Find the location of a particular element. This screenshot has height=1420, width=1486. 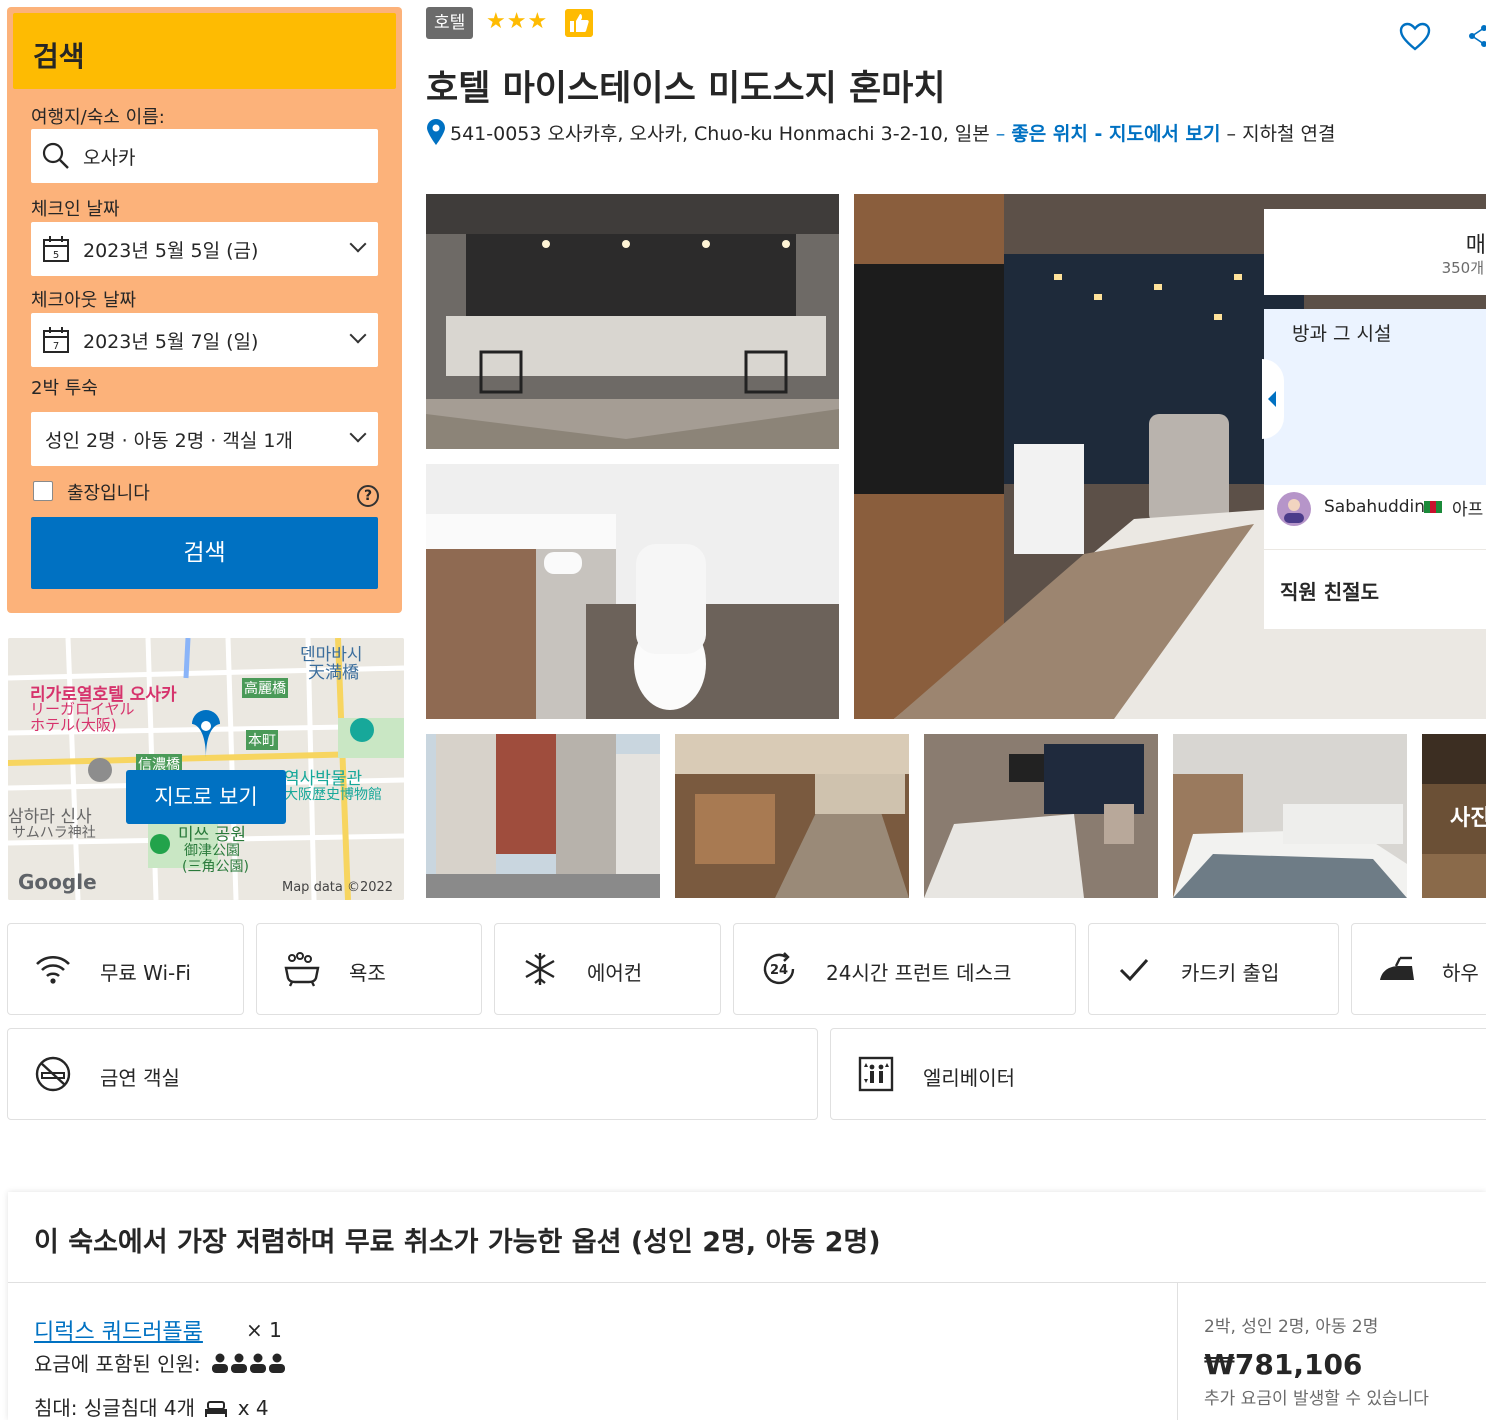

review-count: 350개 is located at coordinates (1462, 268).